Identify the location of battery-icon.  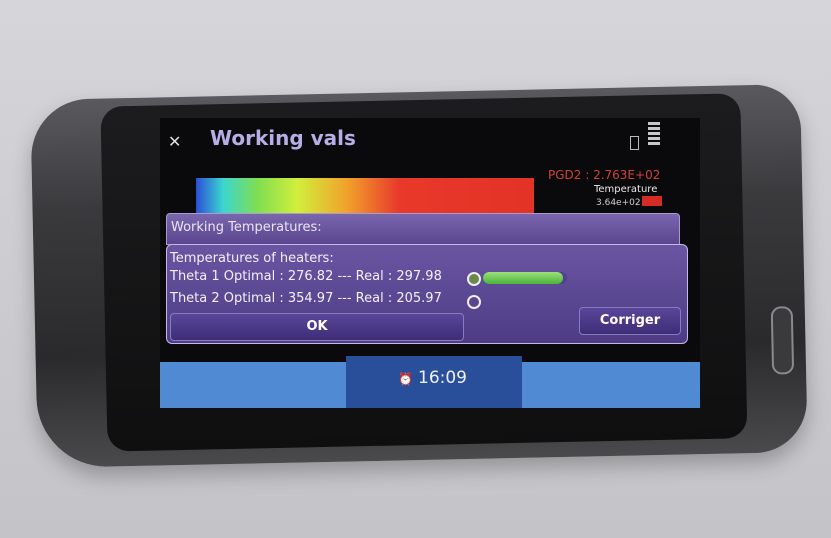
(634, 143).